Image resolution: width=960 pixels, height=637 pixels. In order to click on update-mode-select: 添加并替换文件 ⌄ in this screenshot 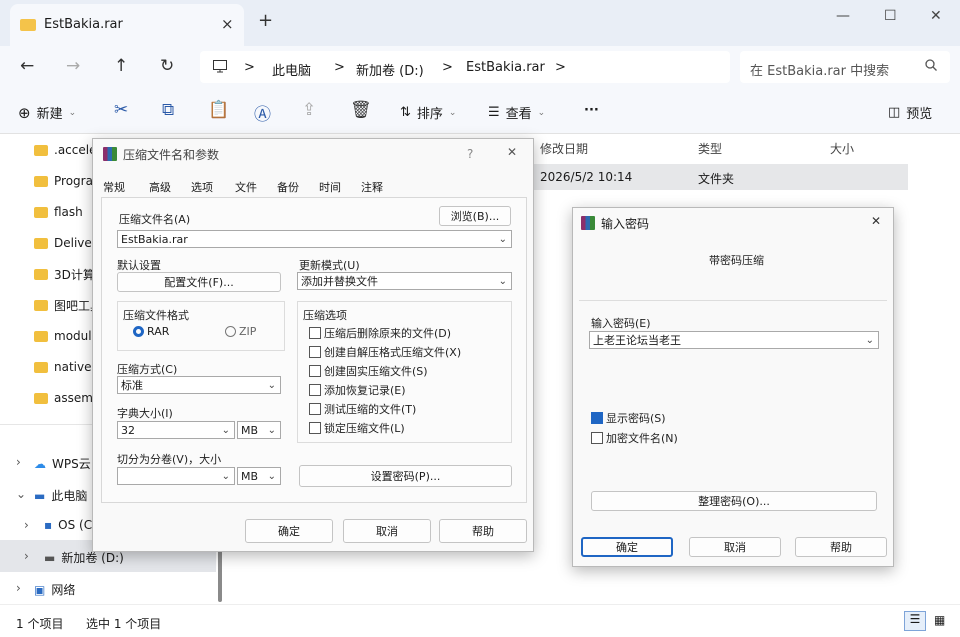, I will do `click(404, 281)`.